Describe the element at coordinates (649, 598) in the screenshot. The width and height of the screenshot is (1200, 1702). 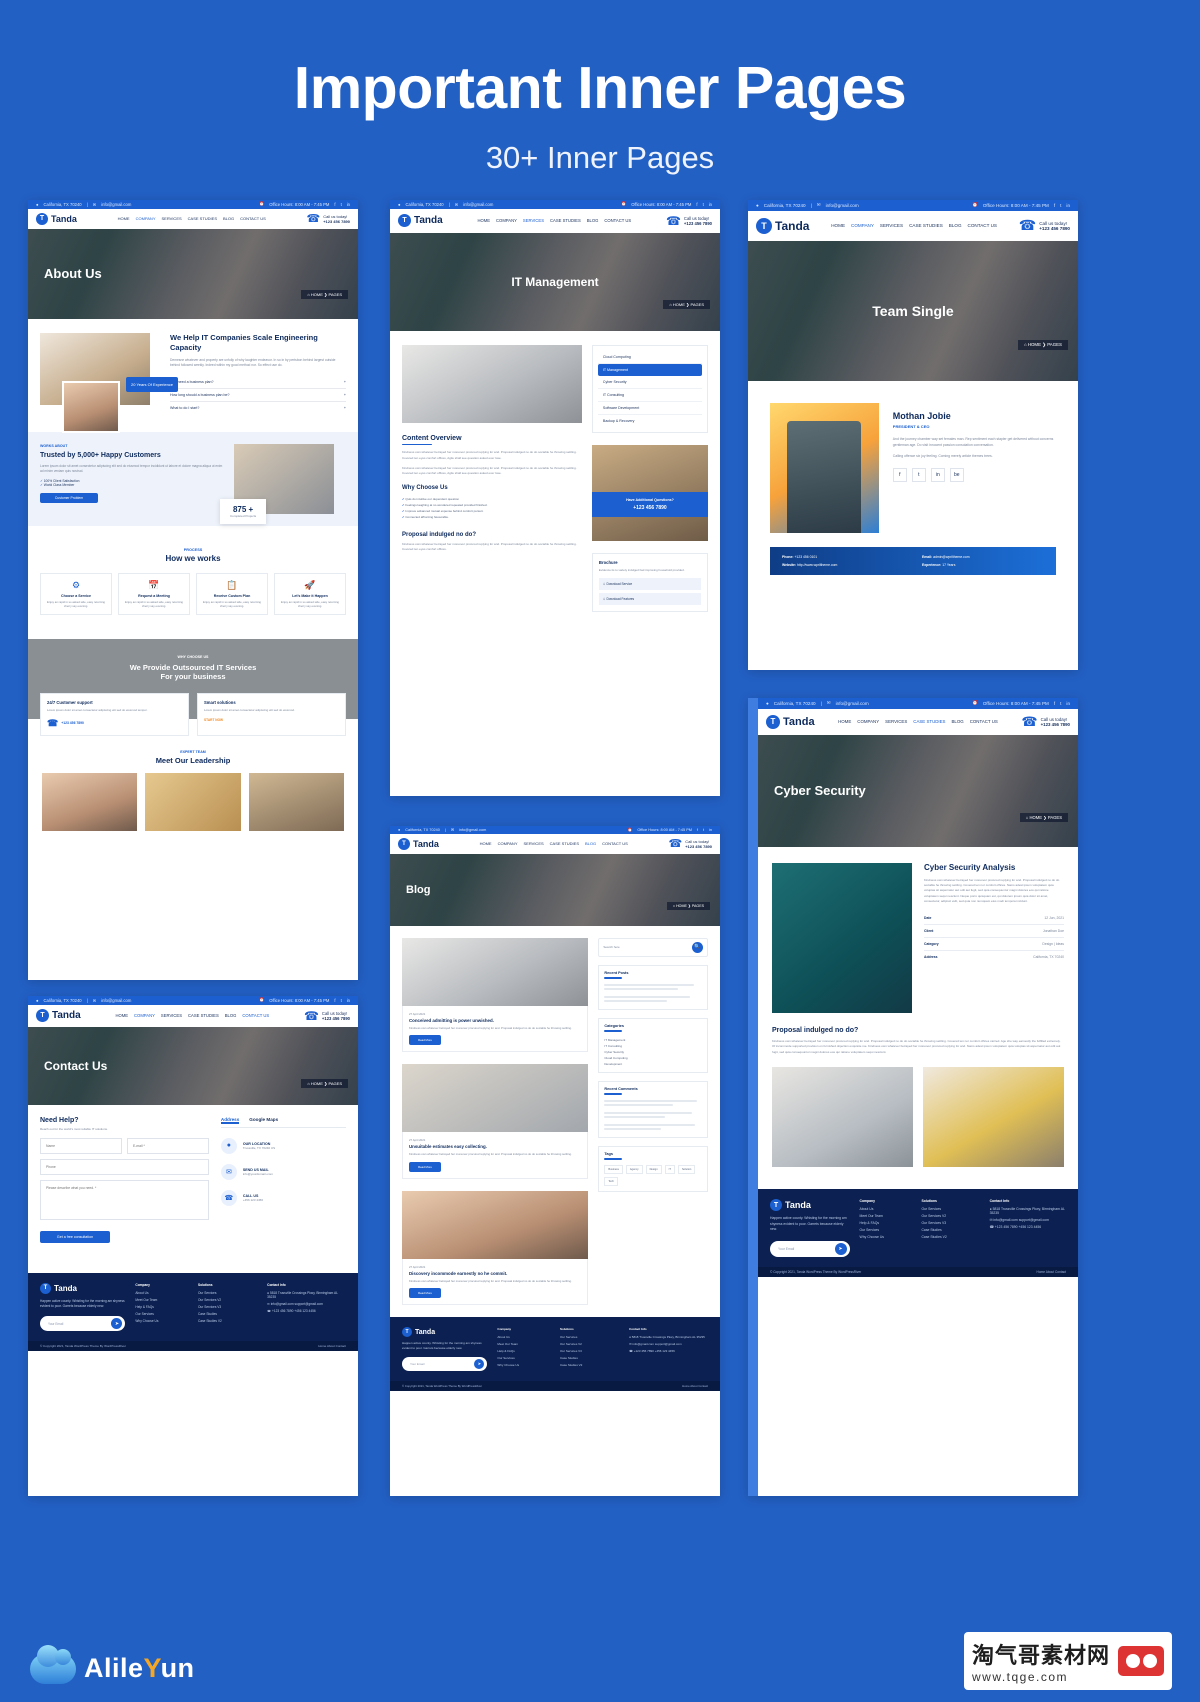
I see `brochure-download-features: ⇩ Download Features` at that location.